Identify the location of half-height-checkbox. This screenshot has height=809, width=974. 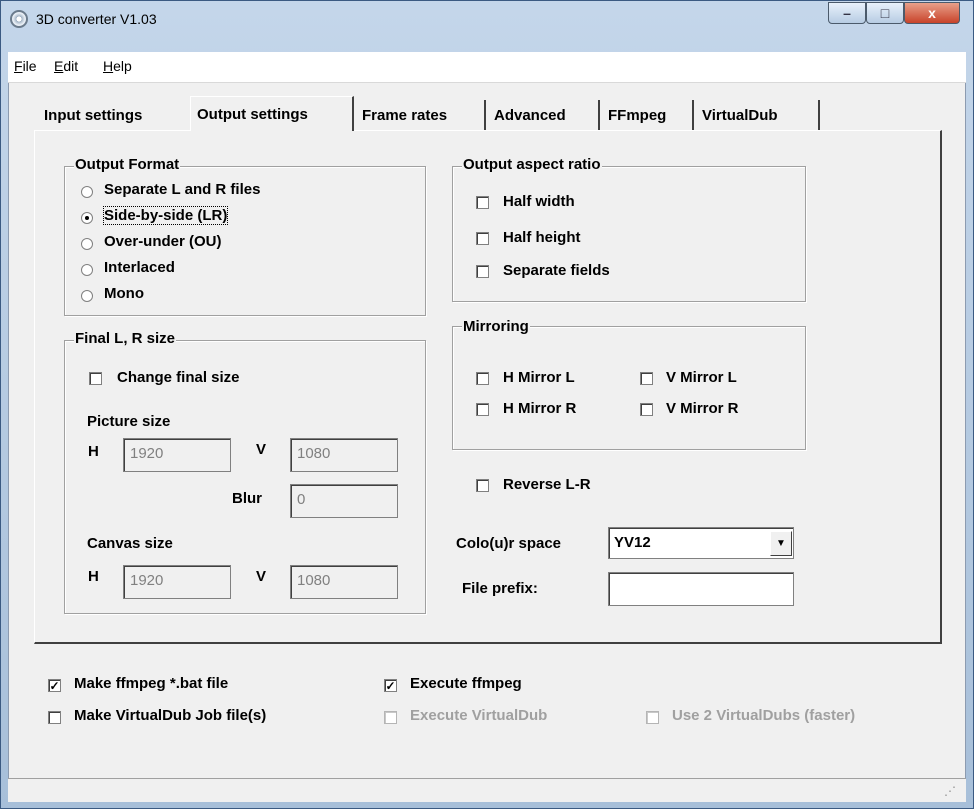
(482, 238).